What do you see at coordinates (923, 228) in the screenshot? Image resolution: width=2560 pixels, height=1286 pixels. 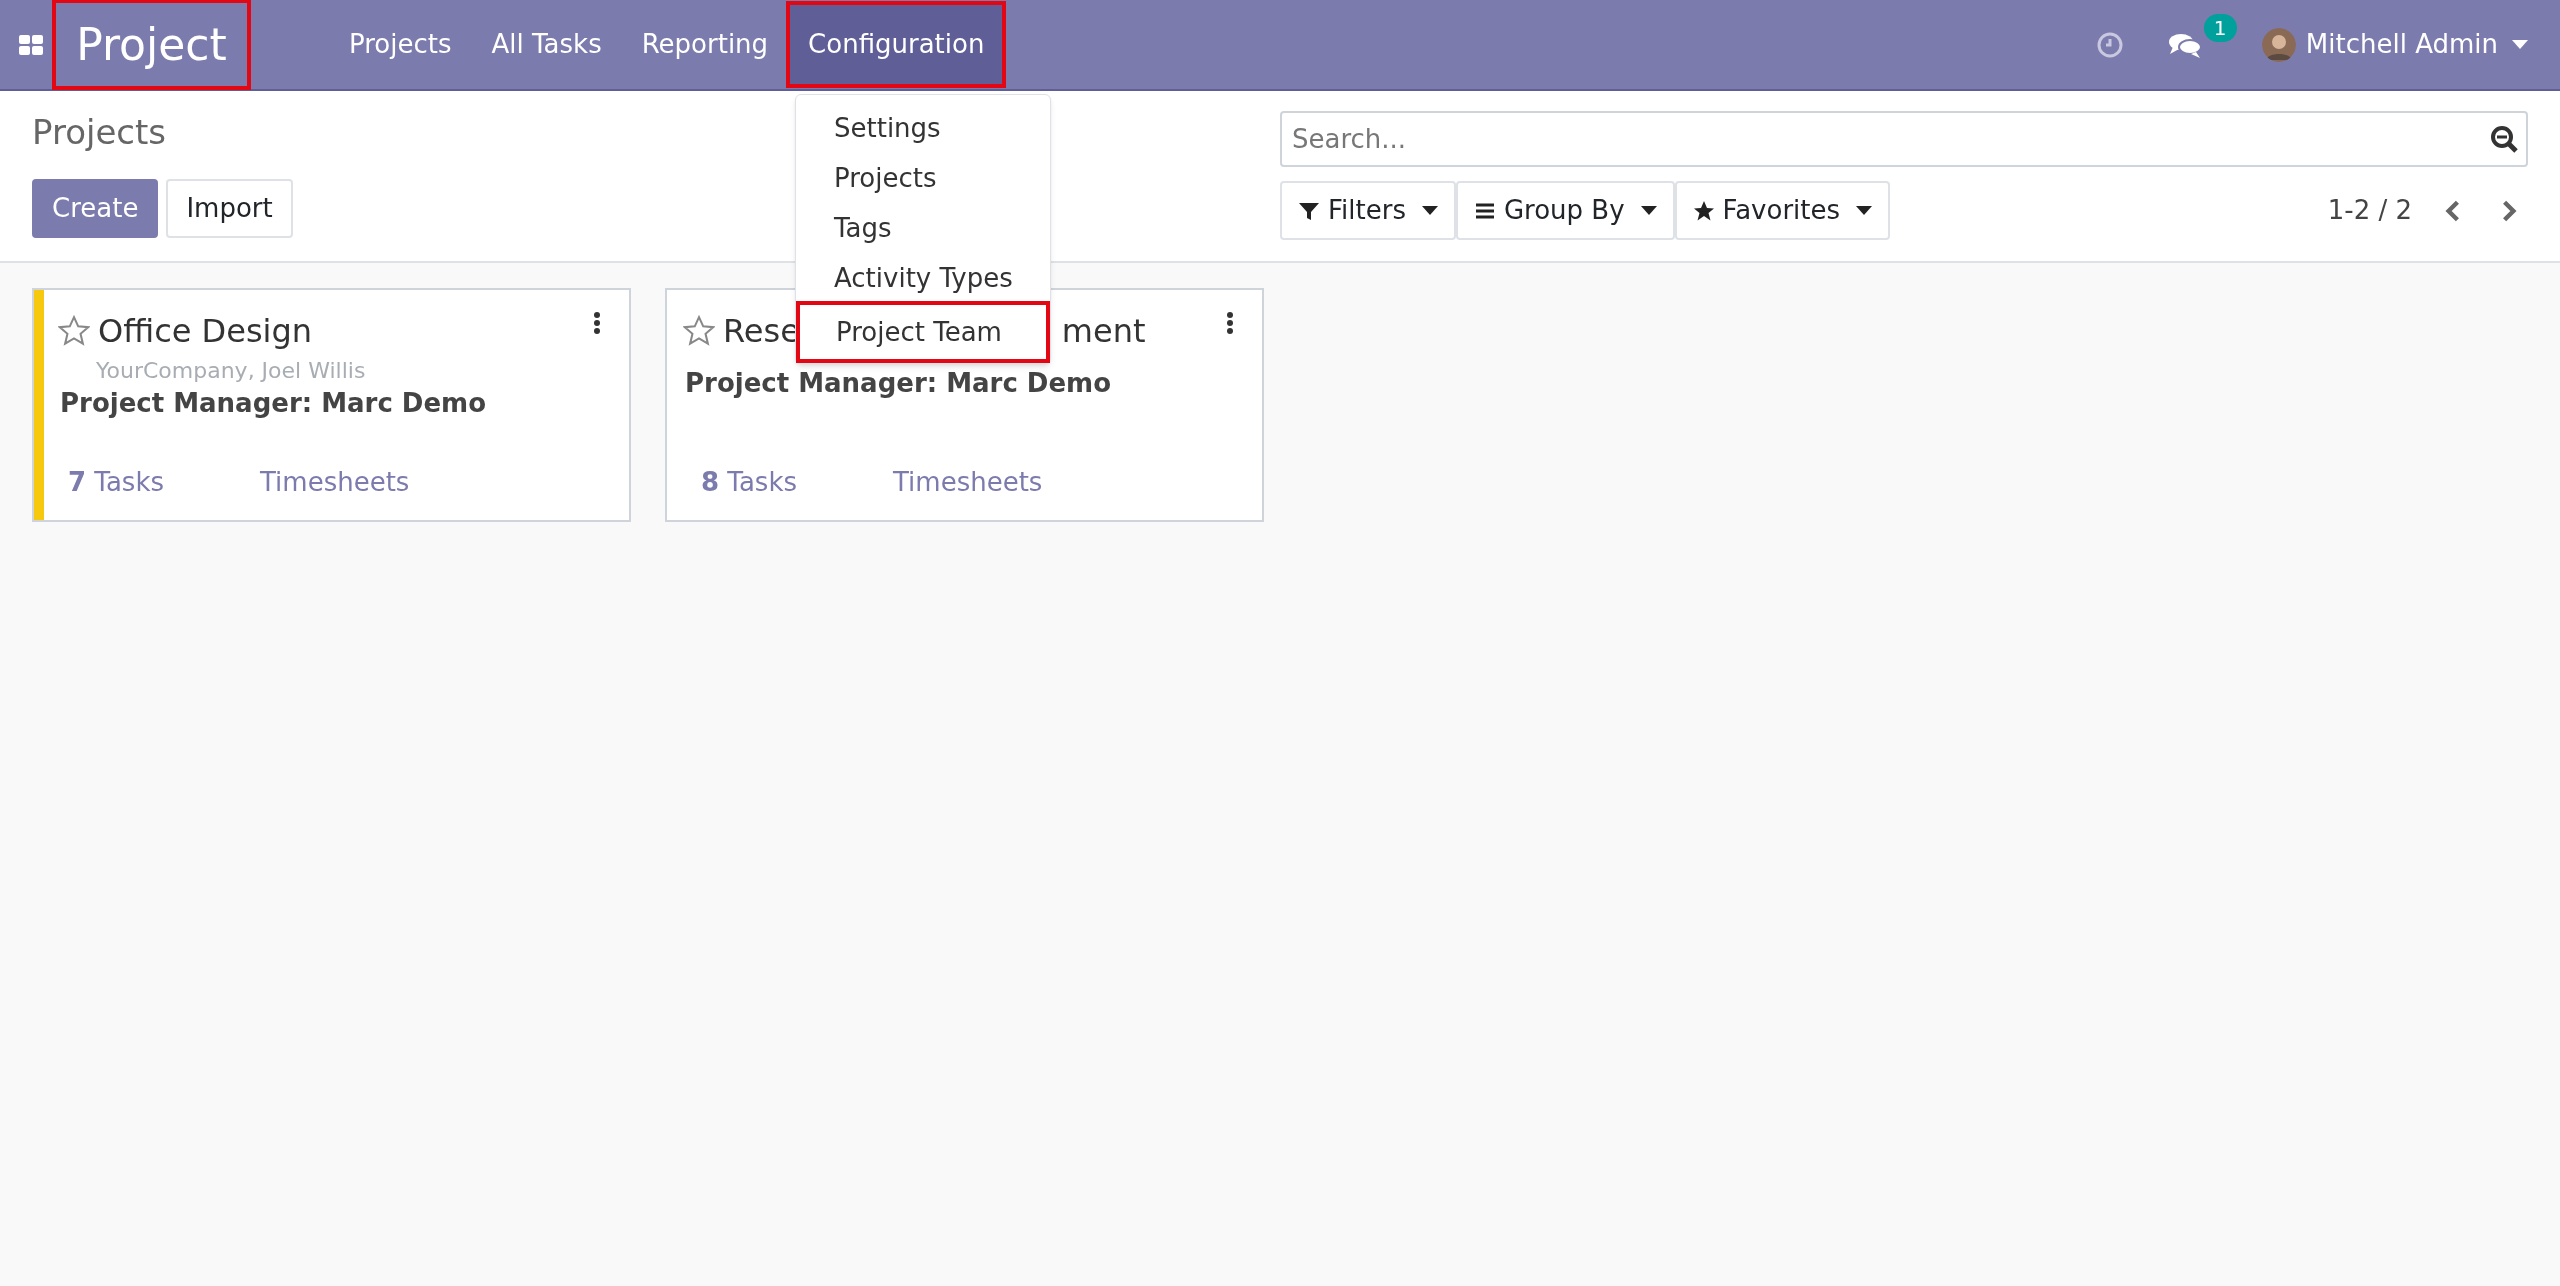 I see `dropdown-item: Tags` at bounding box center [923, 228].